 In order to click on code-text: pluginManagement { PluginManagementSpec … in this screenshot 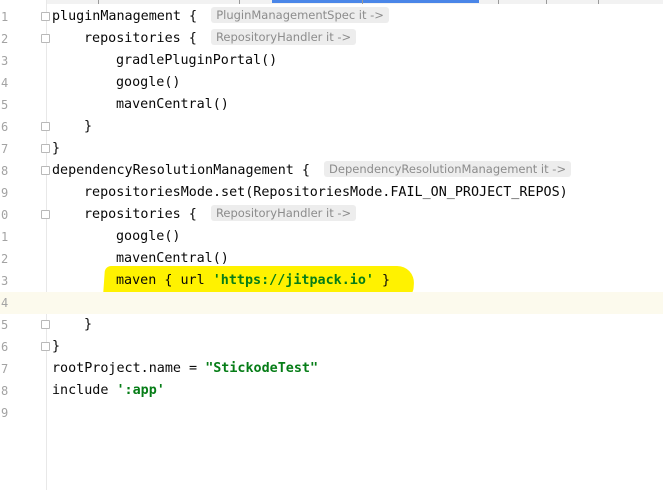, I will do `click(220, 17)`.